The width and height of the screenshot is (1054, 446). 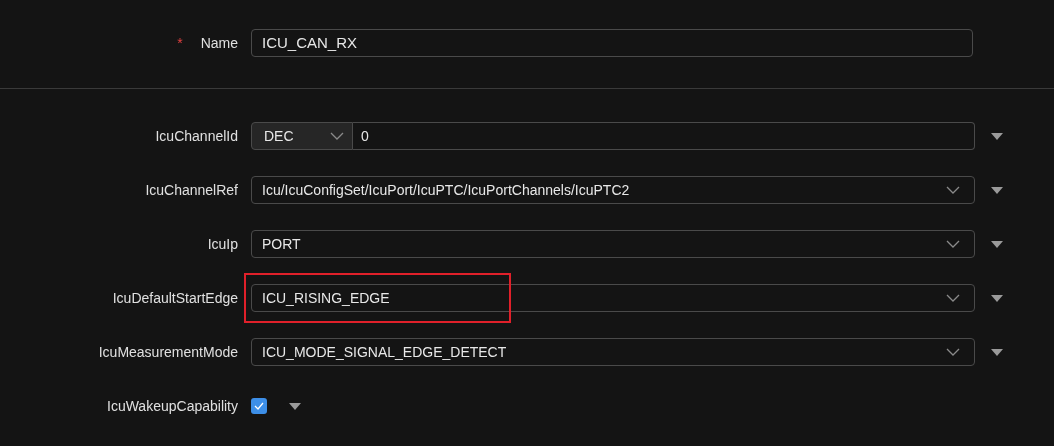 I want to click on format-dropdown: DEC, so click(x=302, y=136).